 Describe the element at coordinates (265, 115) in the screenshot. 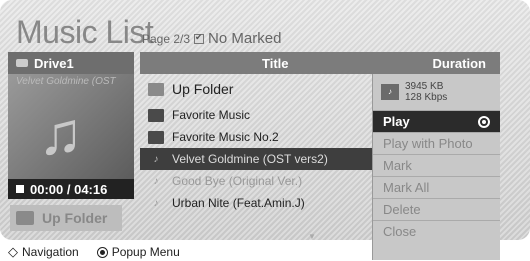

I see `list-item: Favorite Music` at that location.